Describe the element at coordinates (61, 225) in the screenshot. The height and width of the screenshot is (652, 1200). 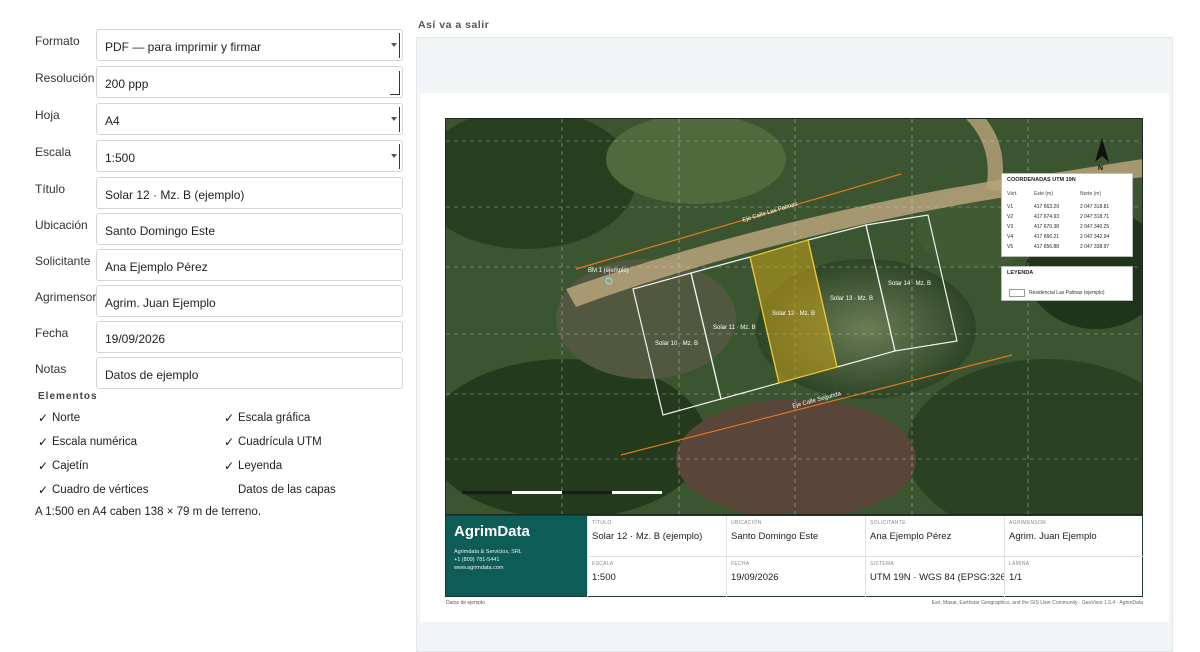
I see `location-label: Ubicación` at that location.